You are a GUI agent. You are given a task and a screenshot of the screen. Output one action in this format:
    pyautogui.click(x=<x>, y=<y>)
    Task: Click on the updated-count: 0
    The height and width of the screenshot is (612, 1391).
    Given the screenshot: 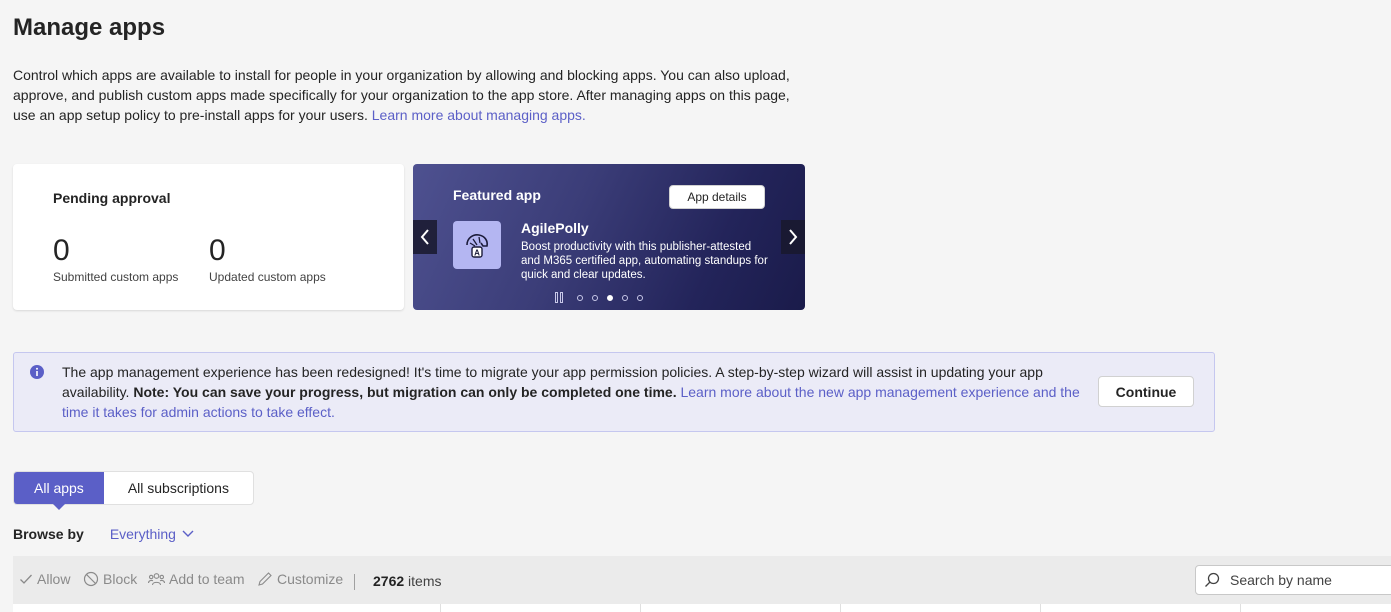 What is the action you would take?
    pyautogui.click(x=217, y=250)
    